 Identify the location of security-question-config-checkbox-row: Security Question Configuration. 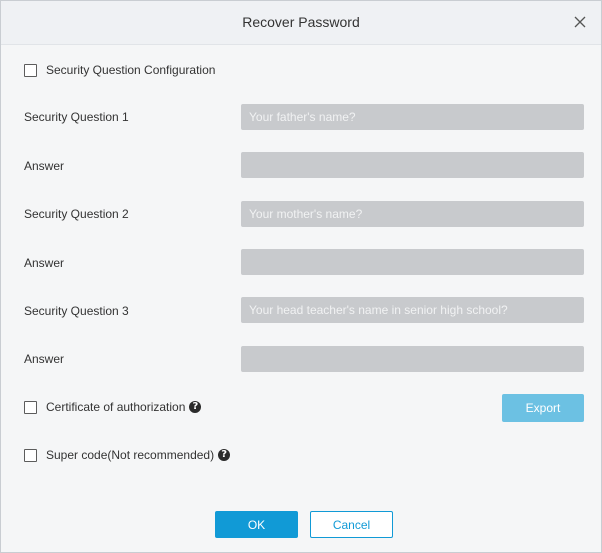
(119, 70).